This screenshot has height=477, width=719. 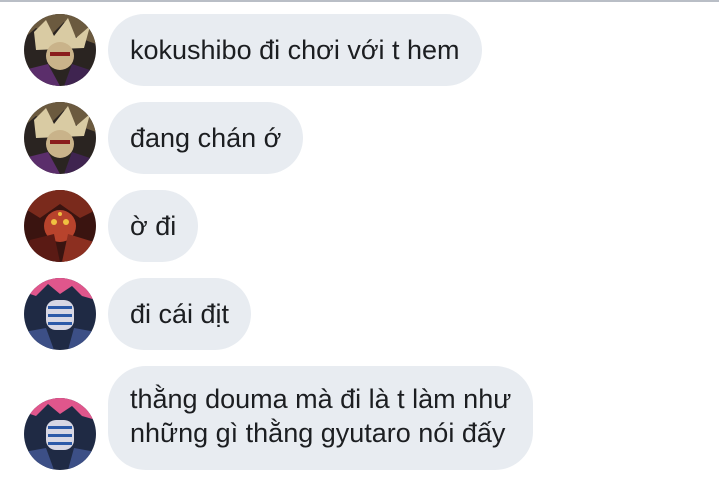 I want to click on message-bubble: đang chán ớ, so click(x=206, y=138).